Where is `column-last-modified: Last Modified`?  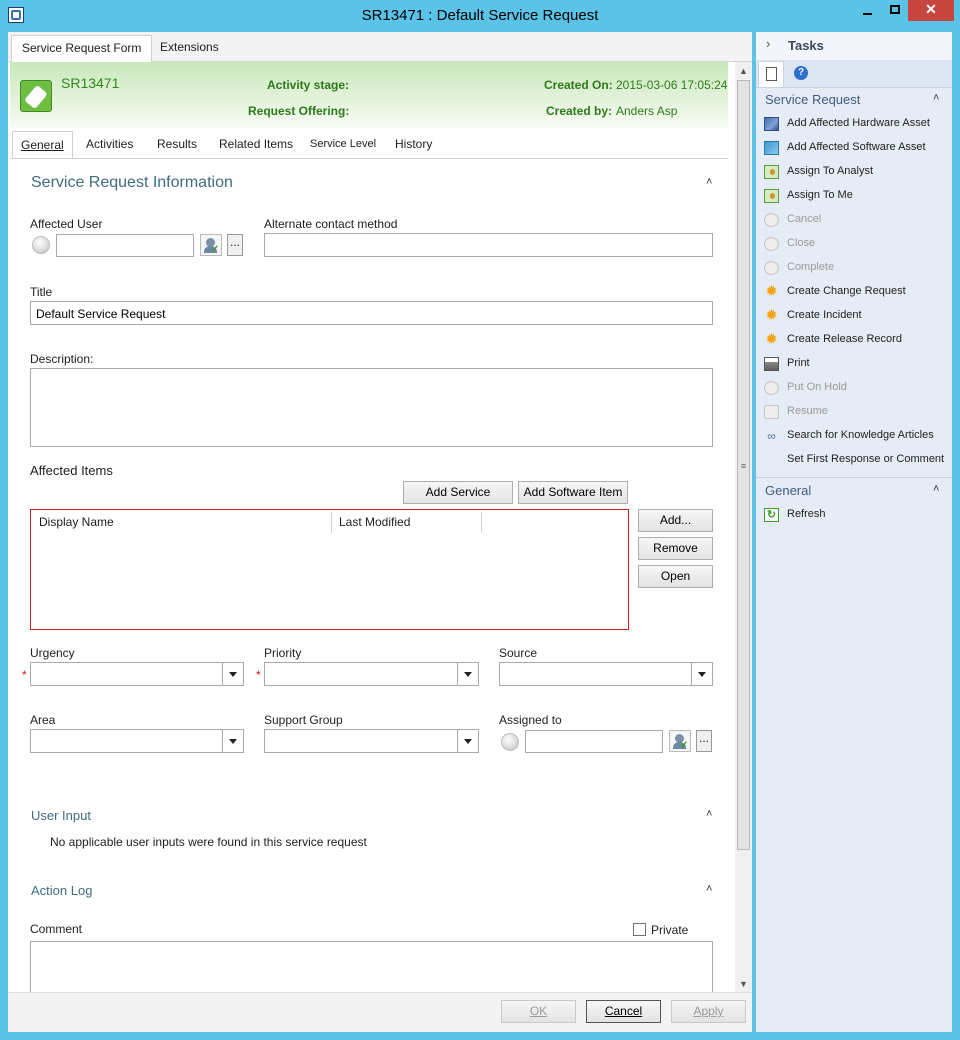
column-last-modified: Last Modified is located at coordinates (406, 522).